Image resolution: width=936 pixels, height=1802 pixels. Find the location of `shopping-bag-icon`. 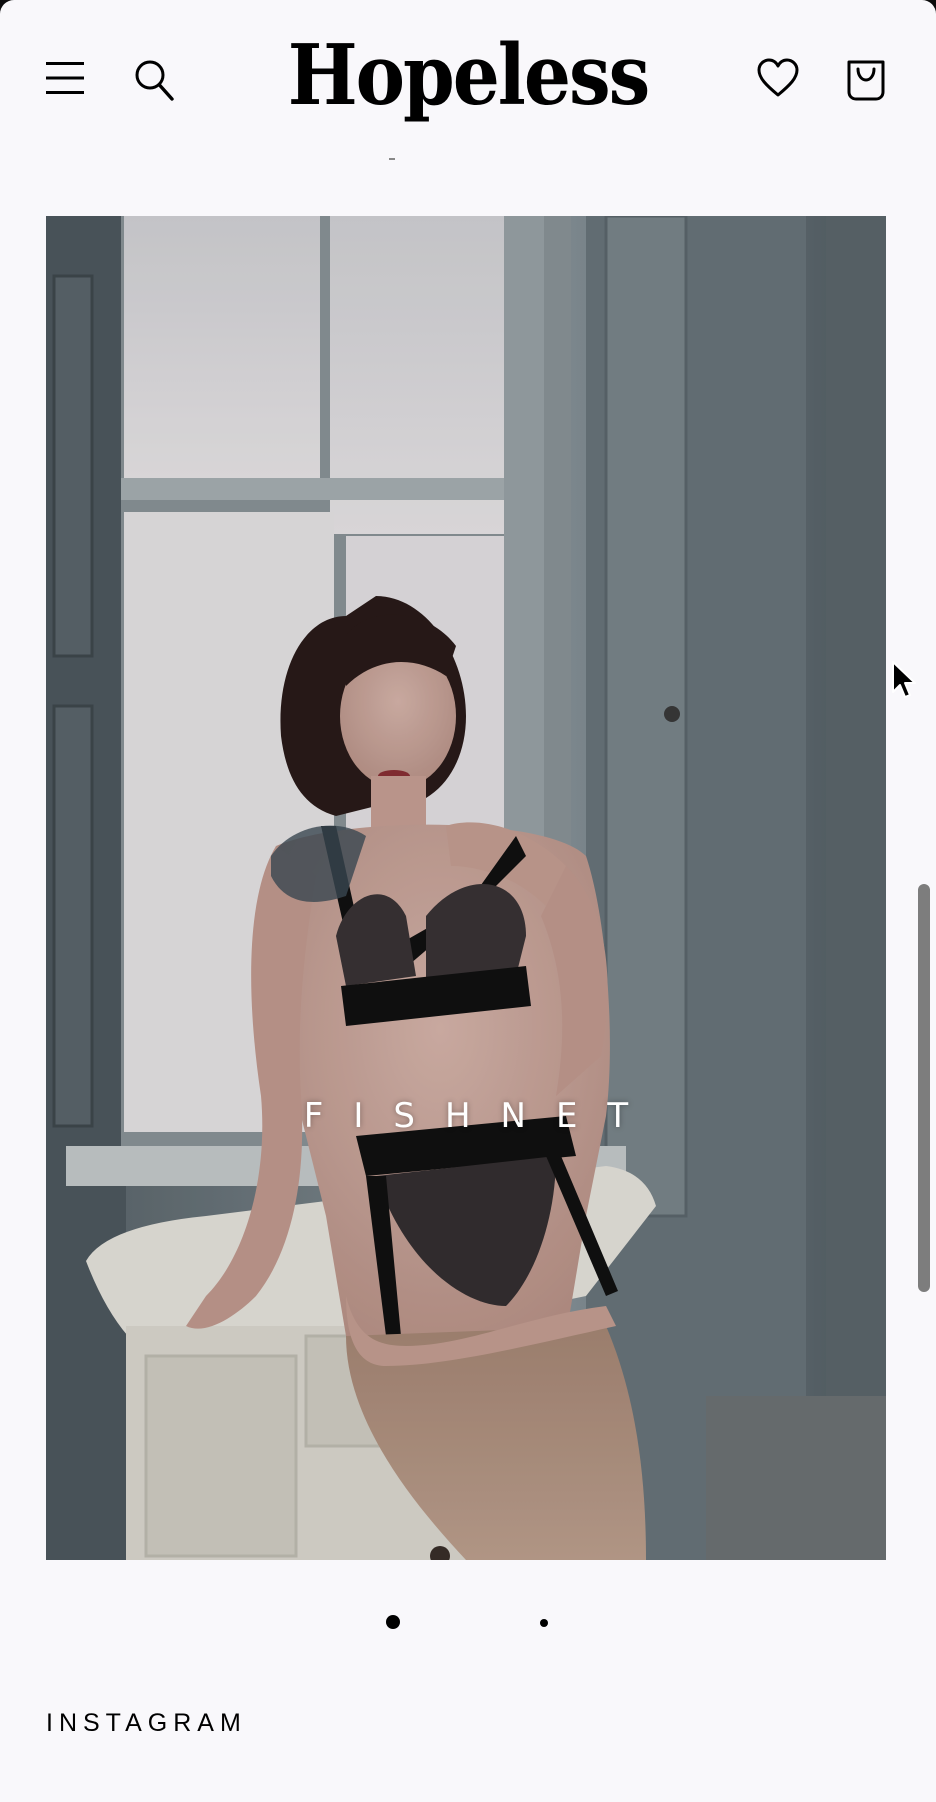

shopping-bag-icon is located at coordinates (866, 78).